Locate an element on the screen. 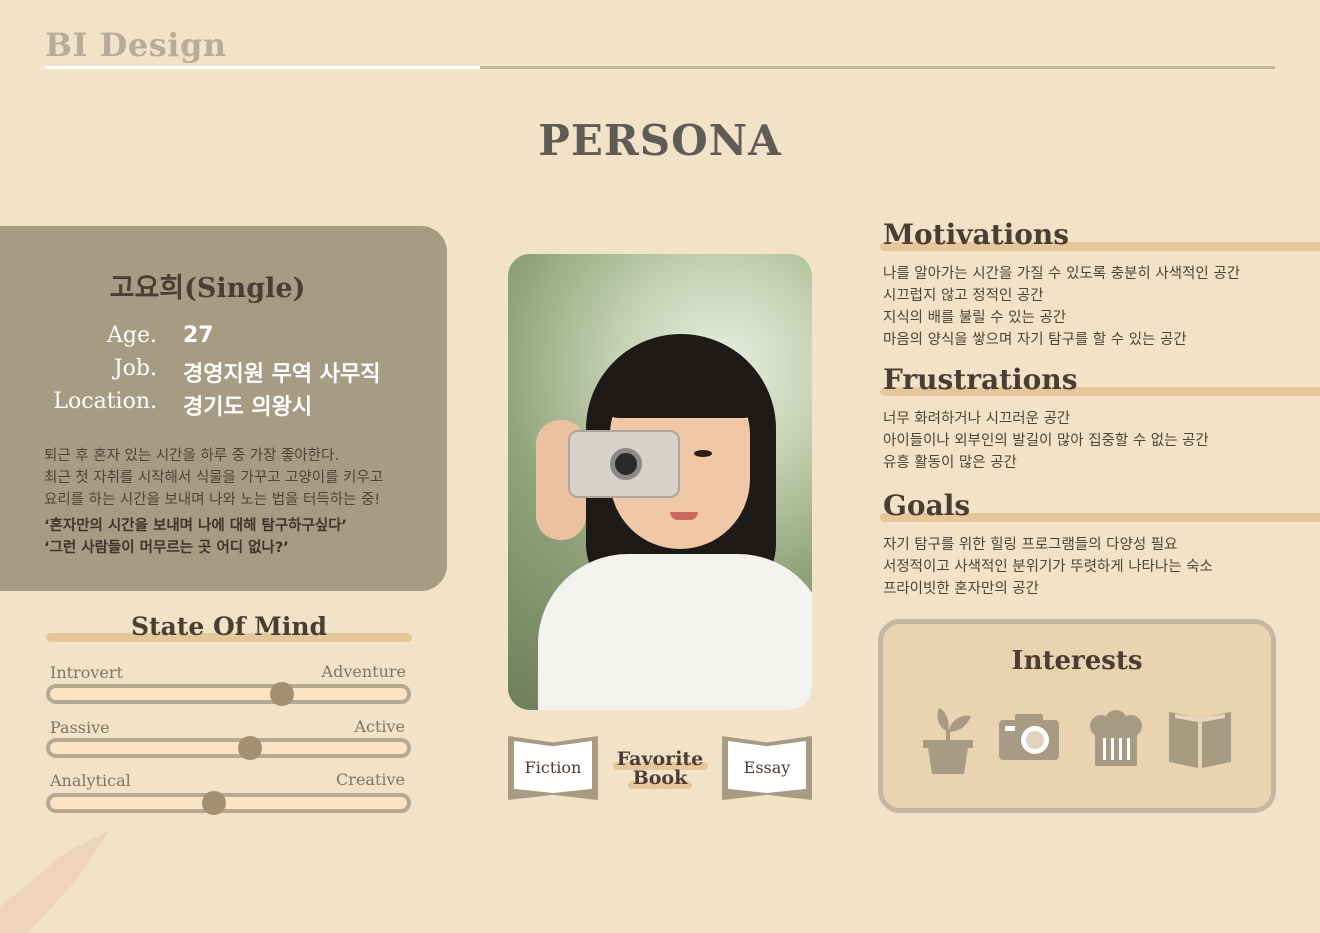  chef-hat-icon is located at coordinates (1116, 738).